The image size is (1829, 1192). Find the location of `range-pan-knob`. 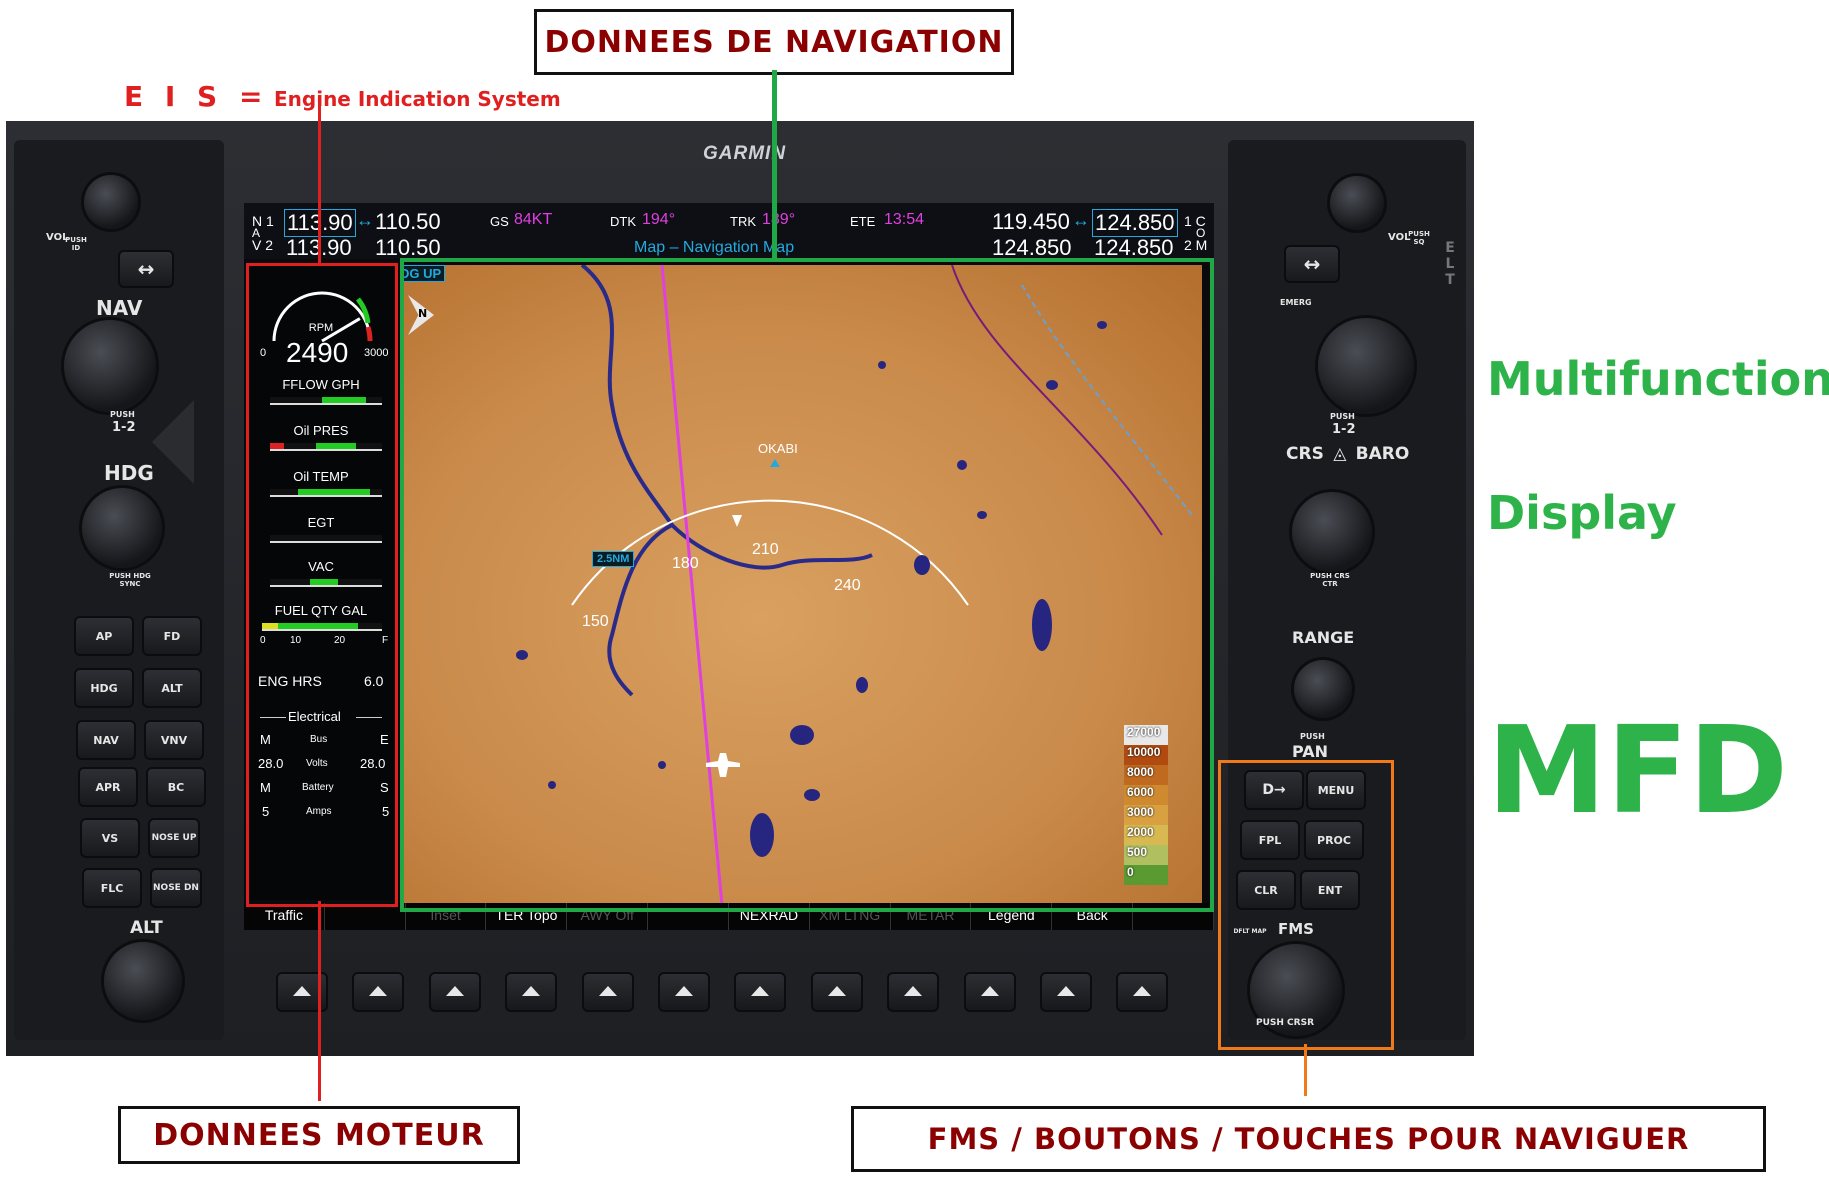

range-pan-knob is located at coordinates (1323, 689).